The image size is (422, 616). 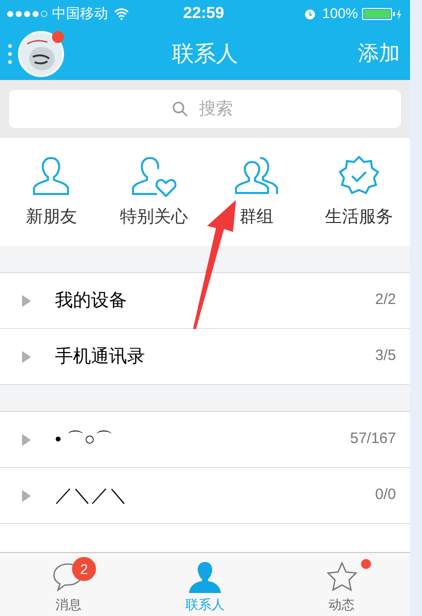 What do you see at coordinates (342, 576) in the screenshot?
I see `star-icon` at bounding box center [342, 576].